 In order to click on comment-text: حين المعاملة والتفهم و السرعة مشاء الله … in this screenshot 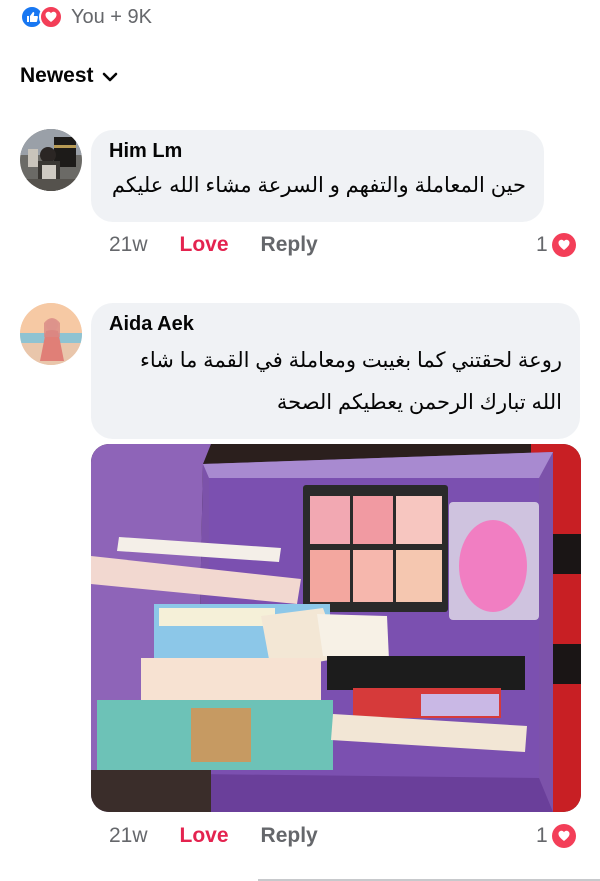, I will do `click(318, 185)`.